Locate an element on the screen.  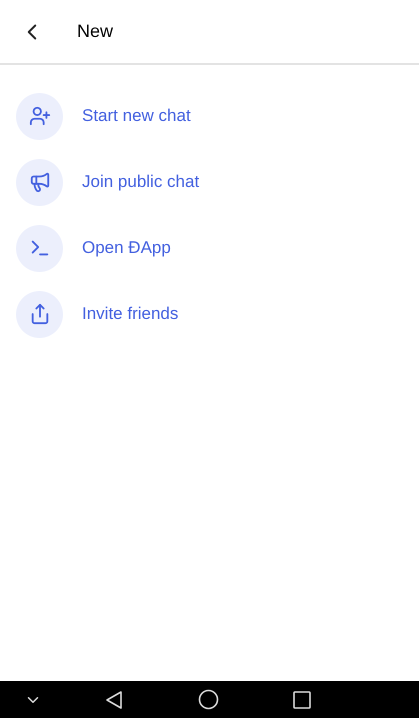
megaphone-icon is located at coordinates (39, 182).